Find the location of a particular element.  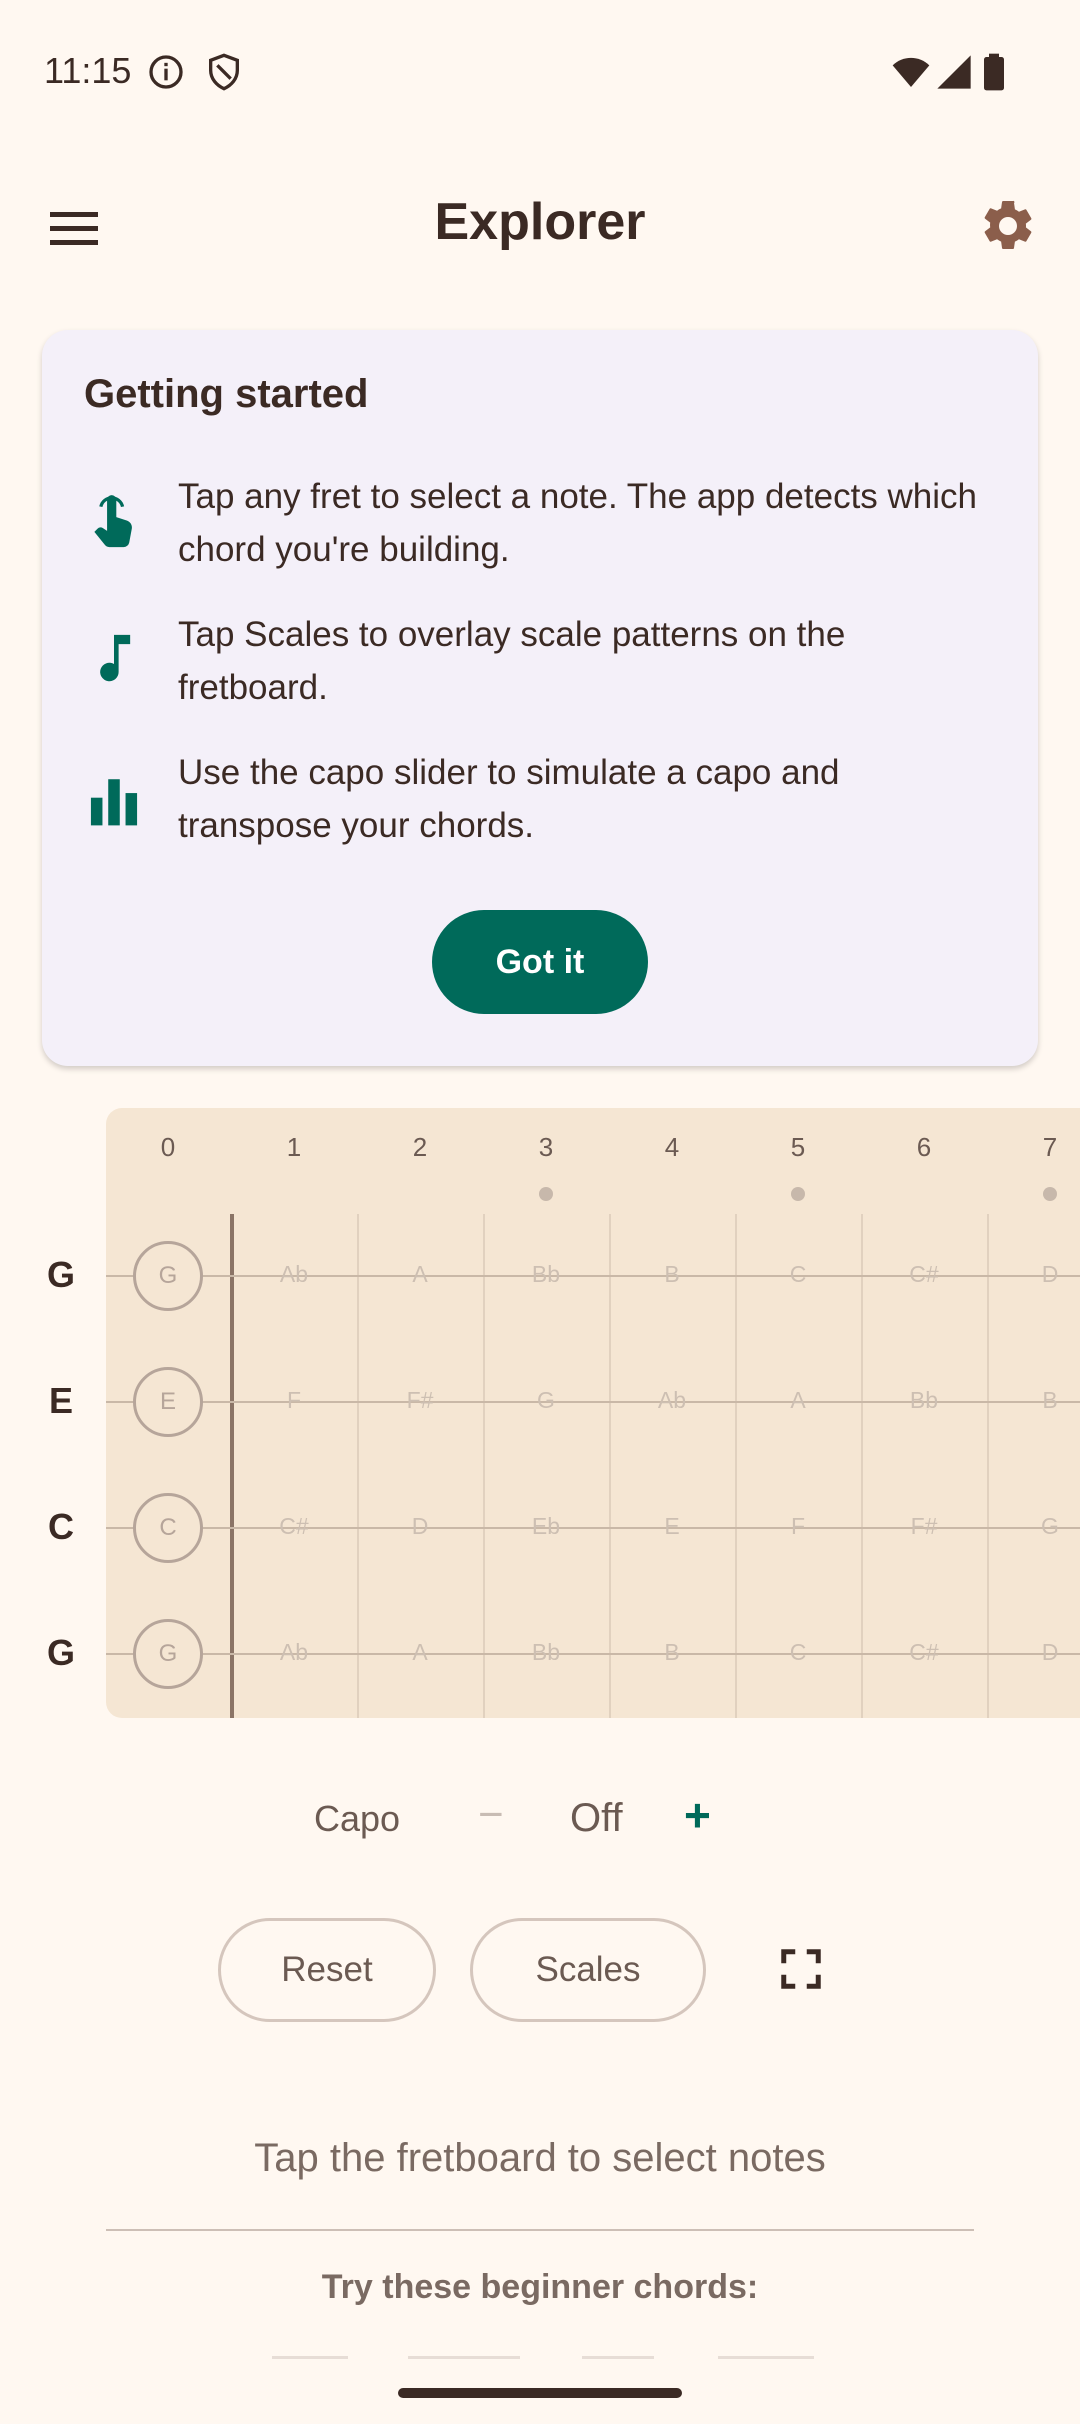

bar-chart-icon is located at coordinates (114, 802).